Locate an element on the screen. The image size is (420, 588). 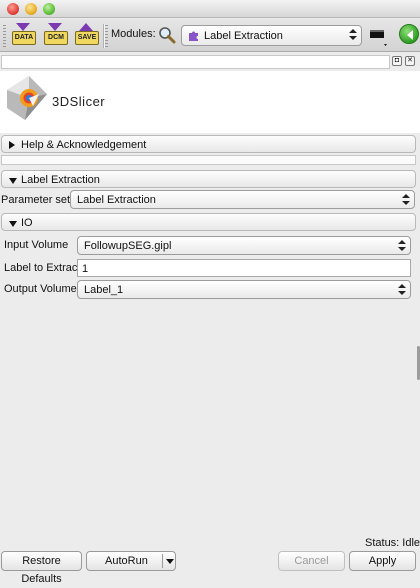
section-divider is located at coordinates (208, 160).